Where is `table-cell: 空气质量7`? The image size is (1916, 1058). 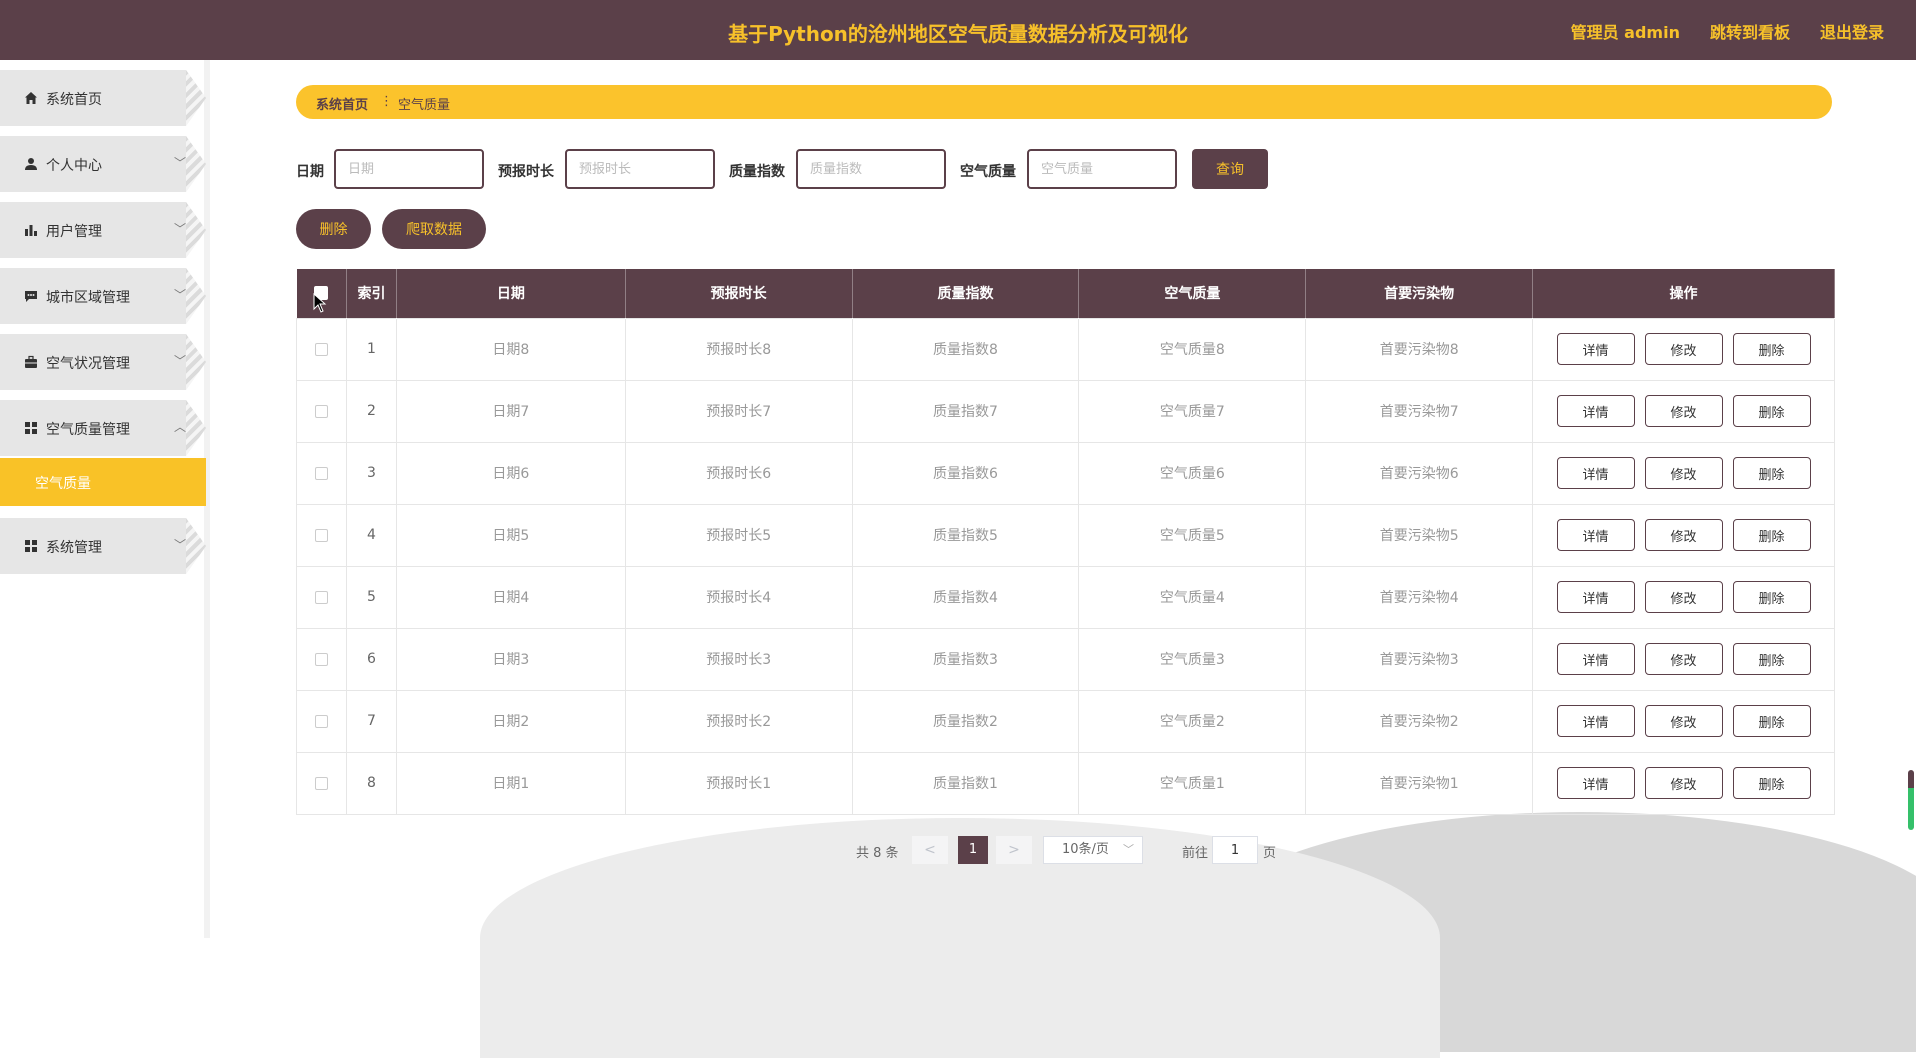 table-cell: 空气质量7 is located at coordinates (1192, 411).